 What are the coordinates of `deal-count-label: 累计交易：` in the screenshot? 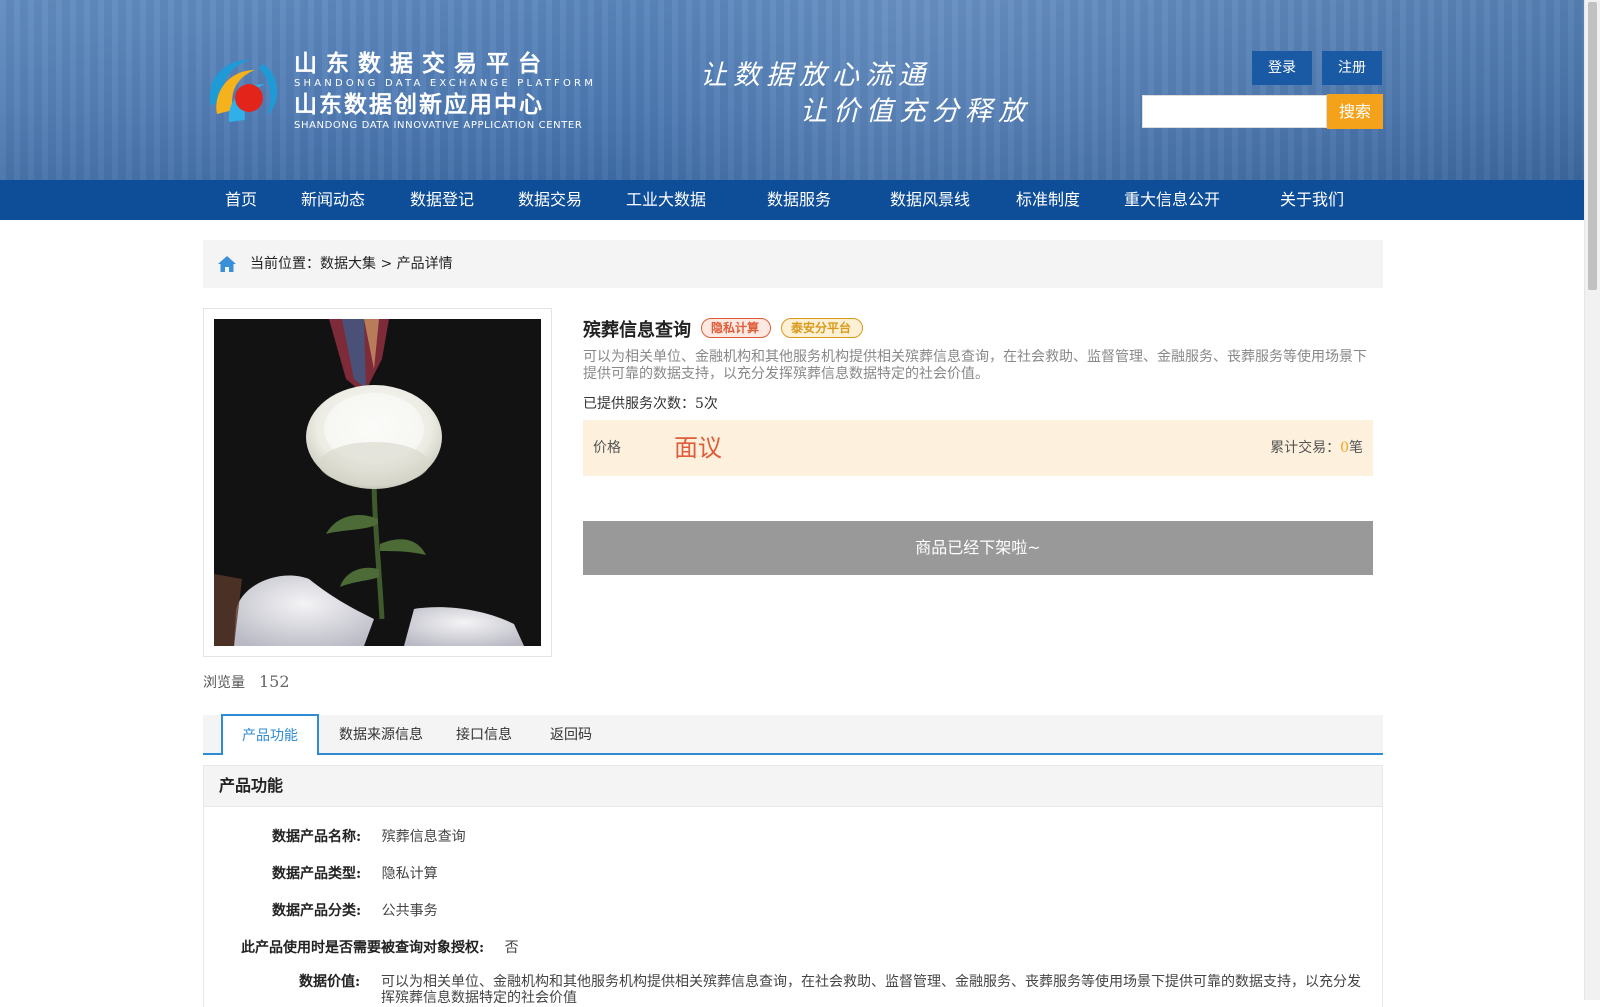 It's located at (1305, 448).